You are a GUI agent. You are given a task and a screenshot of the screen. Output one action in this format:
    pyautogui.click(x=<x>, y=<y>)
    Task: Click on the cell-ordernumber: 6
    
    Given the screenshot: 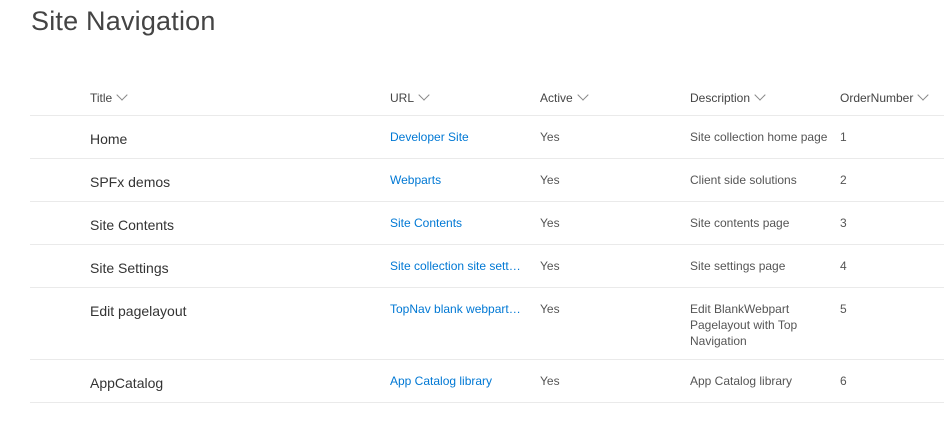 What is the action you would take?
    pyautogui.click(x=843, y=381)
    